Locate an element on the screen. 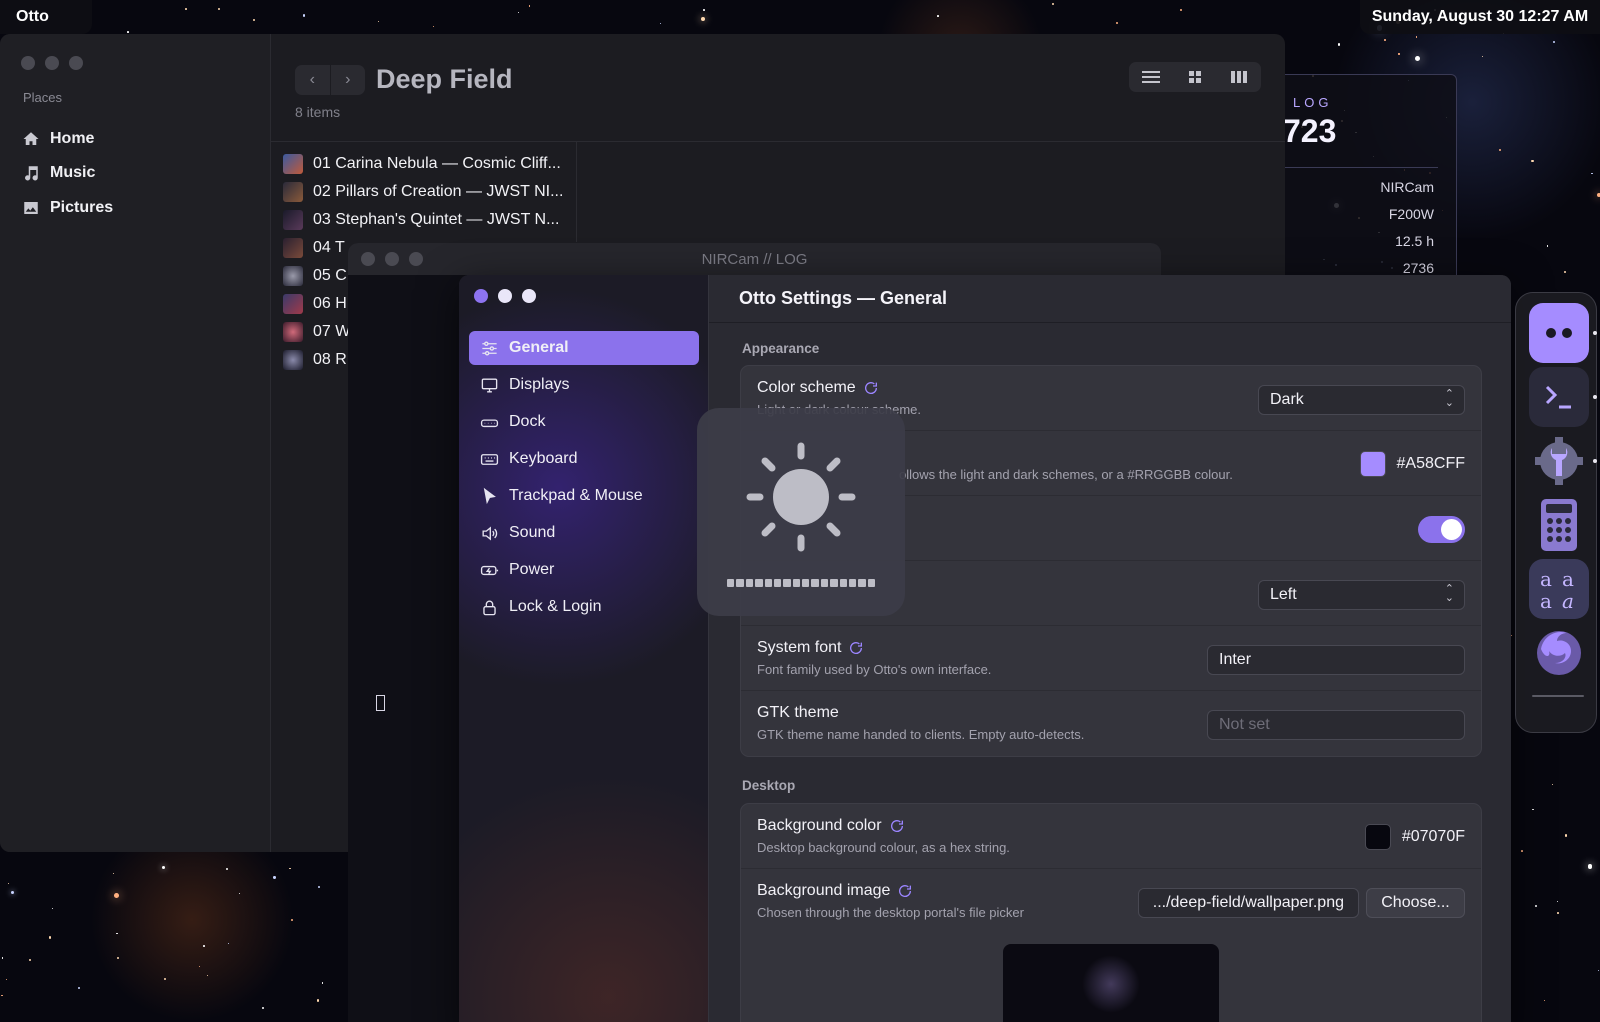 The width and height of the screenshot is (1600, 1022). music-note-icon is located at coordinates (31, 173).